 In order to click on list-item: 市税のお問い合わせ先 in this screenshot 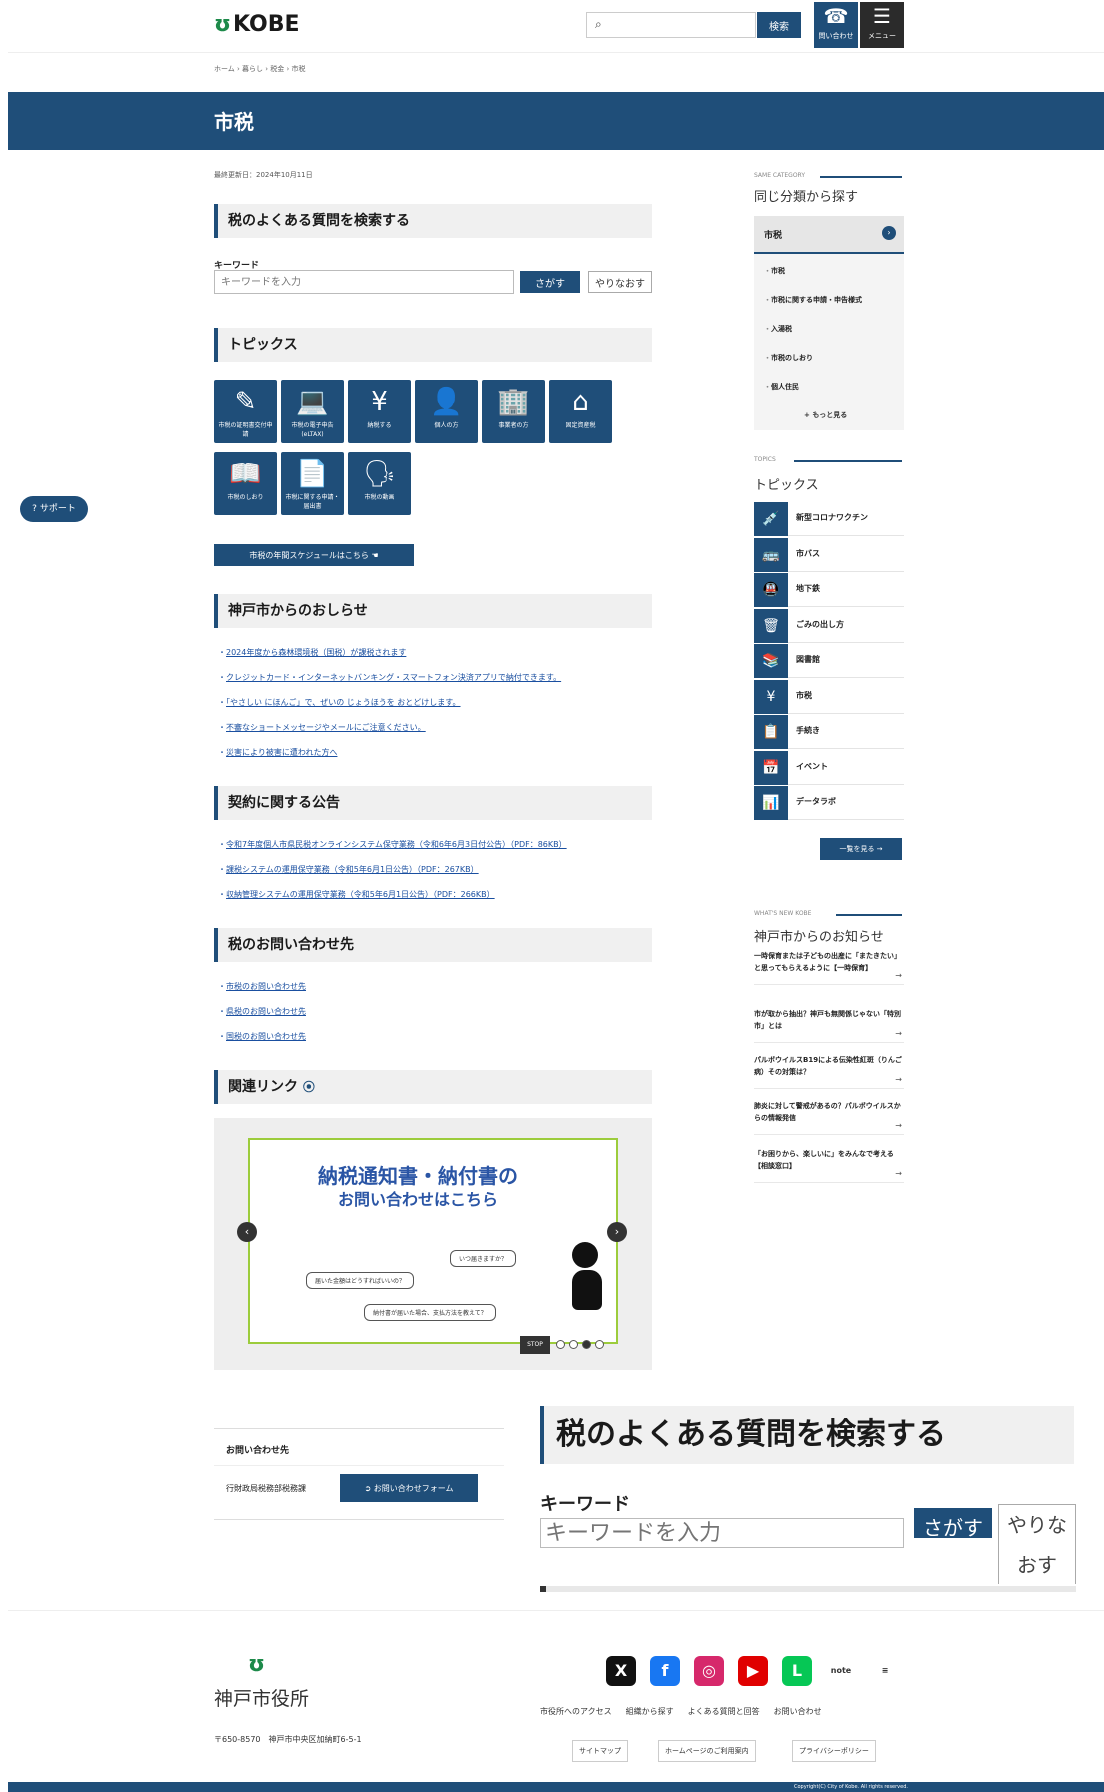, I will do `click(262, 986)`.